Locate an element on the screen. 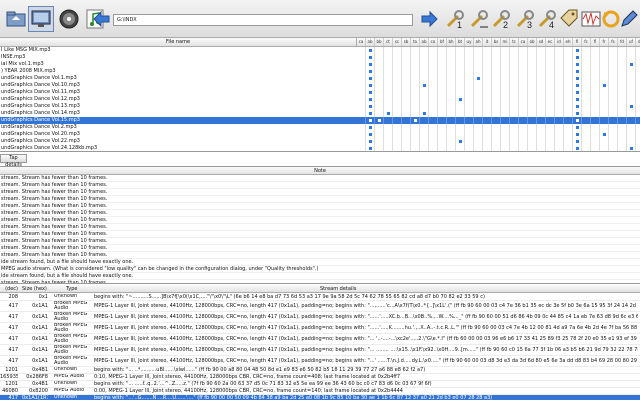 This screenshot has height=400, width=640. column-header: bb is located at coordinates (379, 42).